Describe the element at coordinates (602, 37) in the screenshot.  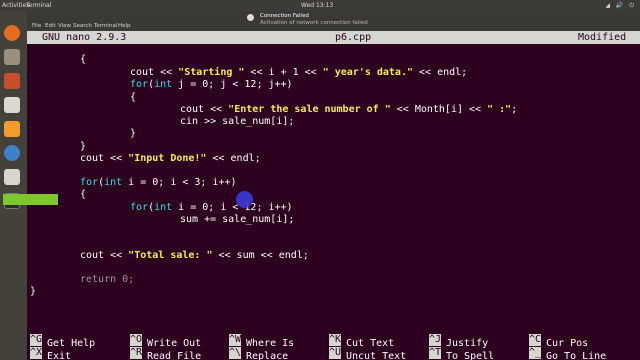
I see `modified-status: Modified` at that location.